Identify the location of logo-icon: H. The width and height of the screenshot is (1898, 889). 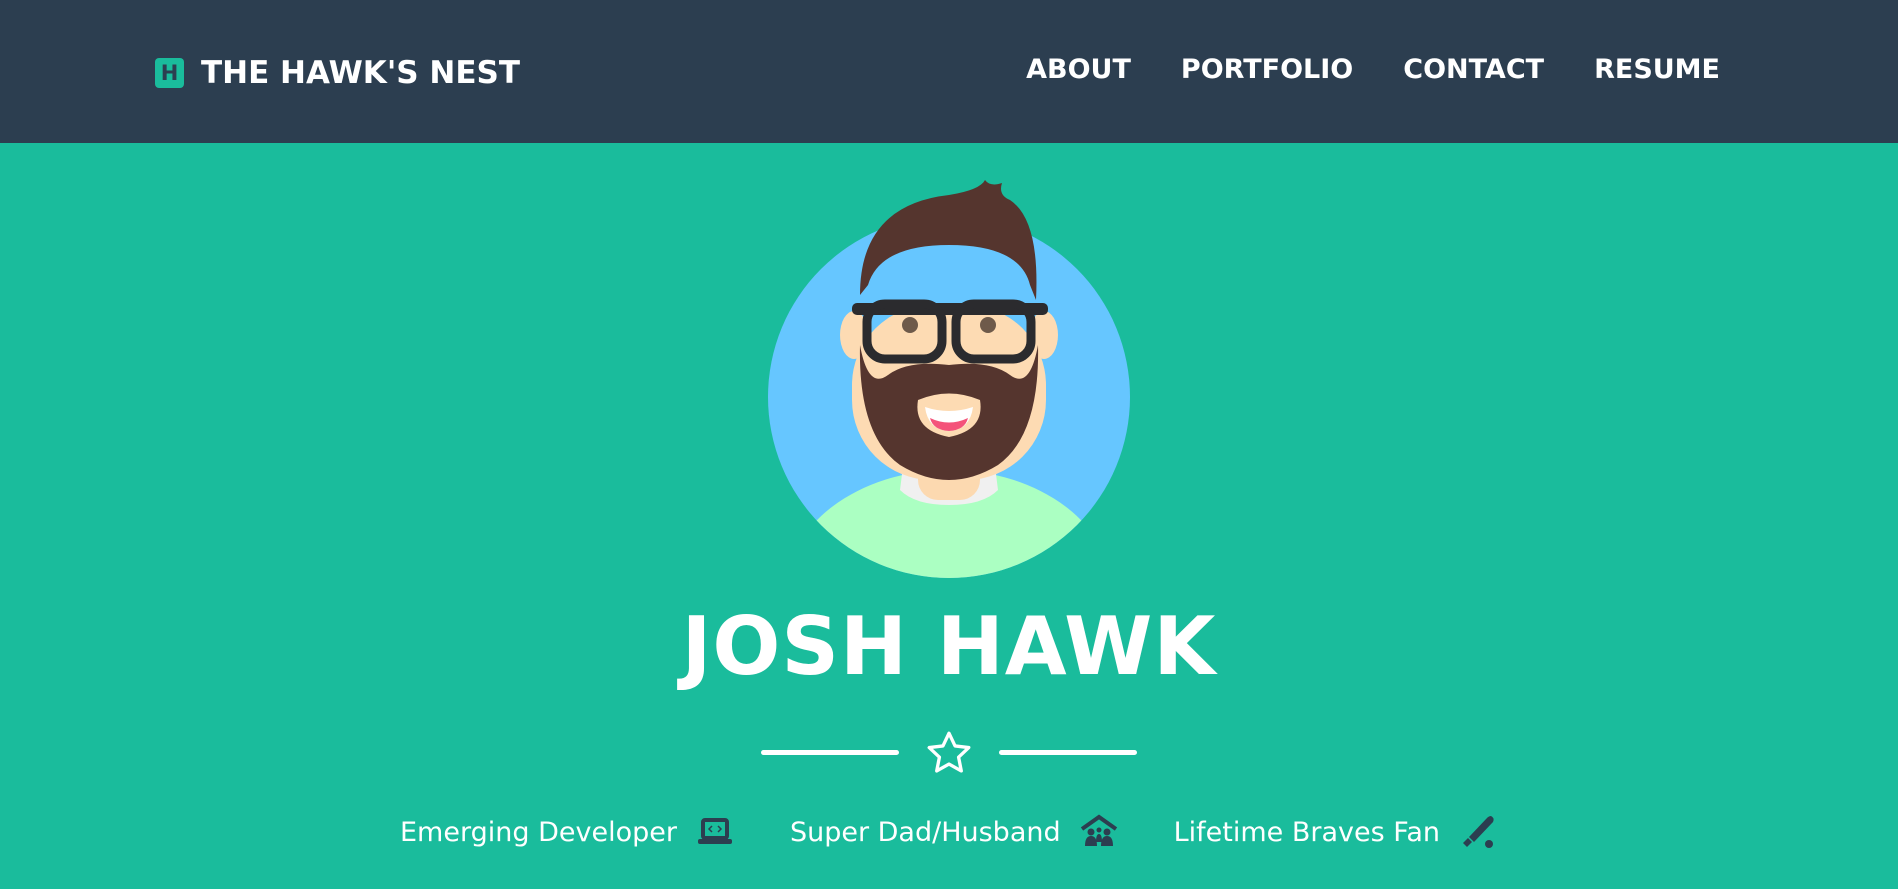
(169, 73).